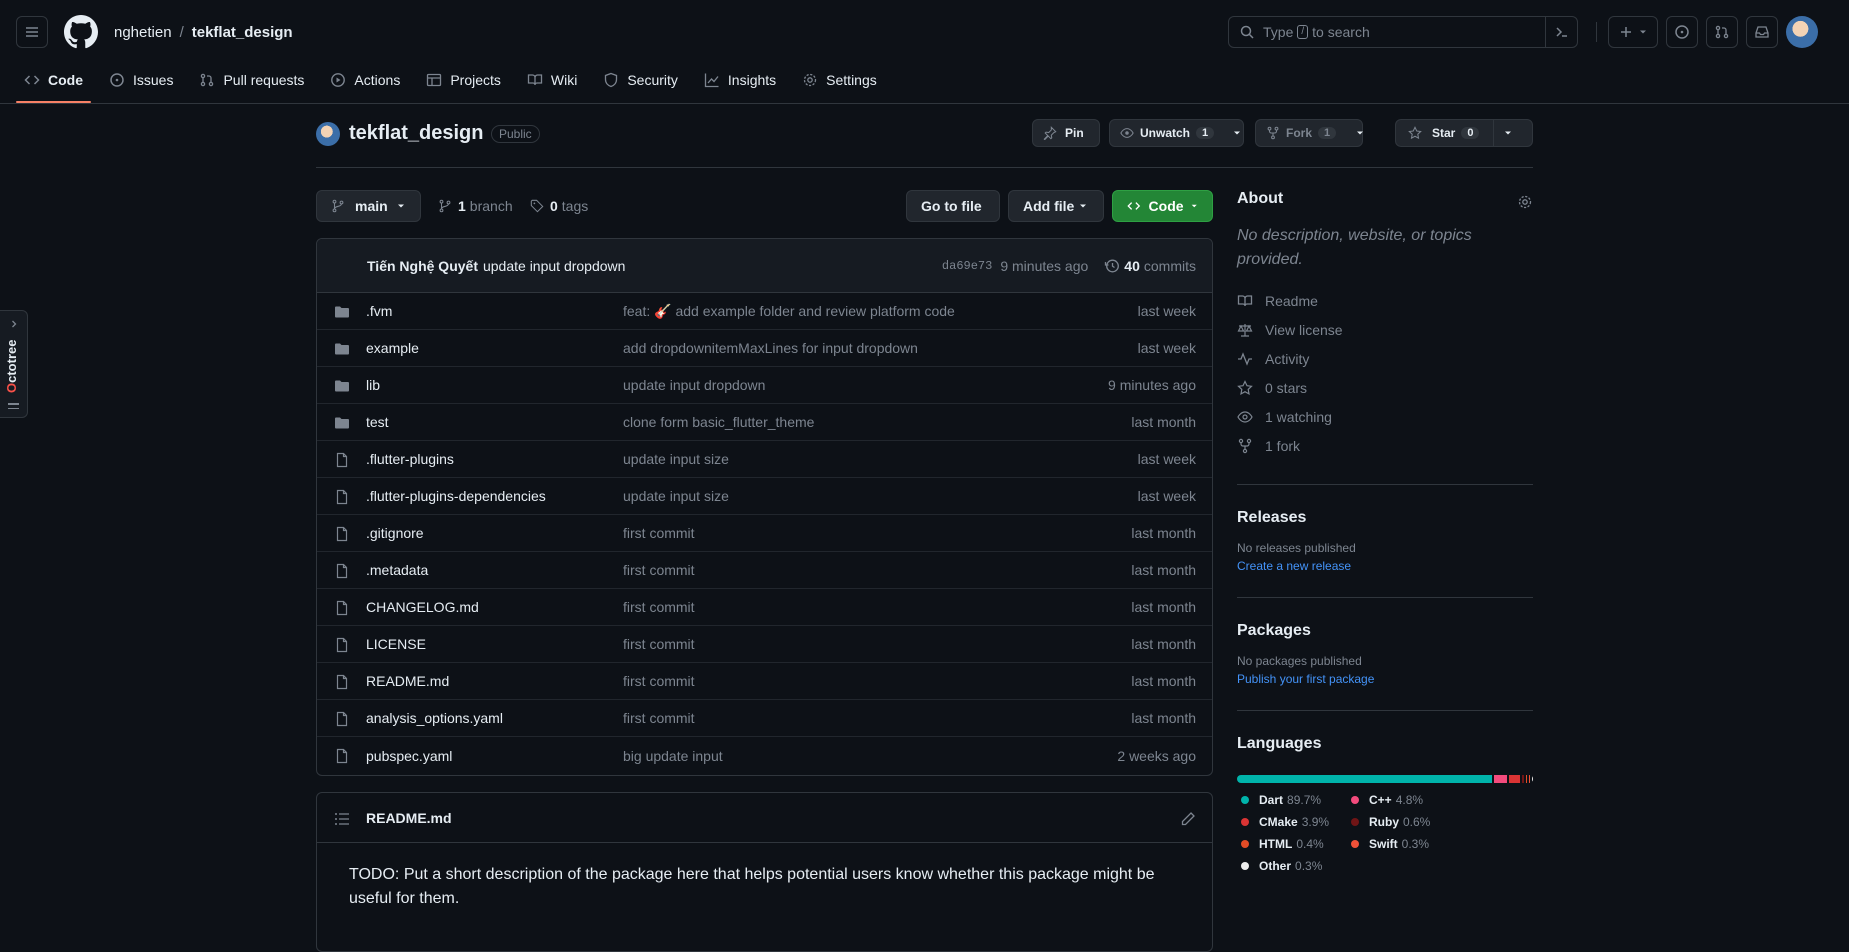  What do you see at coordinates (1464, 133) in the screenshot?
I see `star-button: Star 0` at bounding box center [1464, 133].